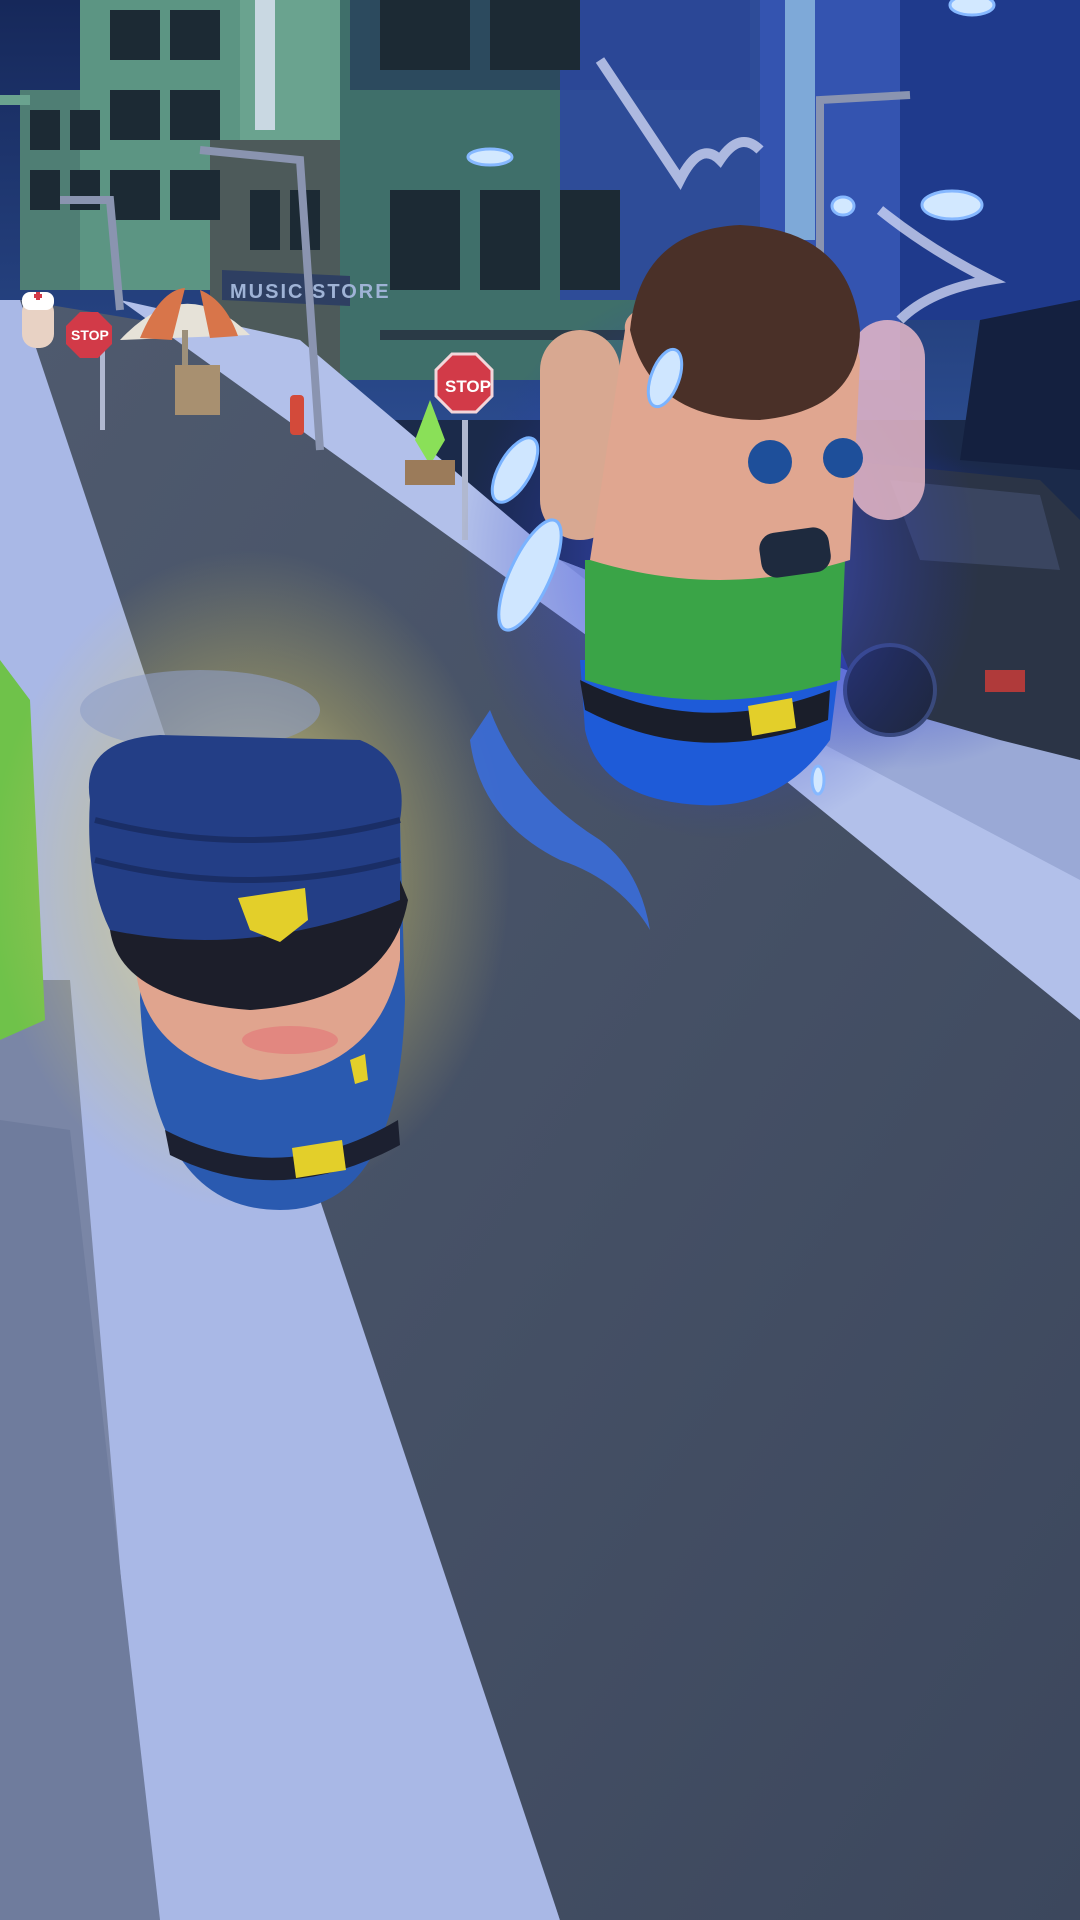 This screenshot has width=1080, height=1920. What do you see at coordinates (290, 1040) in the screenshot?
I see `police-mouth` at bounding box center [290, 1040].